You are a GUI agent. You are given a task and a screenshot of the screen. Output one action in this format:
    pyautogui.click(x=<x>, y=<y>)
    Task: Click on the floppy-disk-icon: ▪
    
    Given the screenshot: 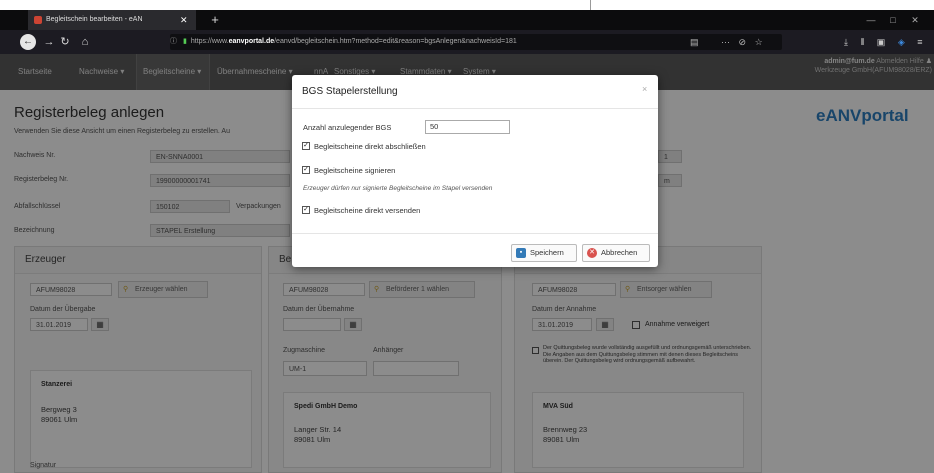 What is the action you would take?
    pyautogui.click(x=521, y=253)
    